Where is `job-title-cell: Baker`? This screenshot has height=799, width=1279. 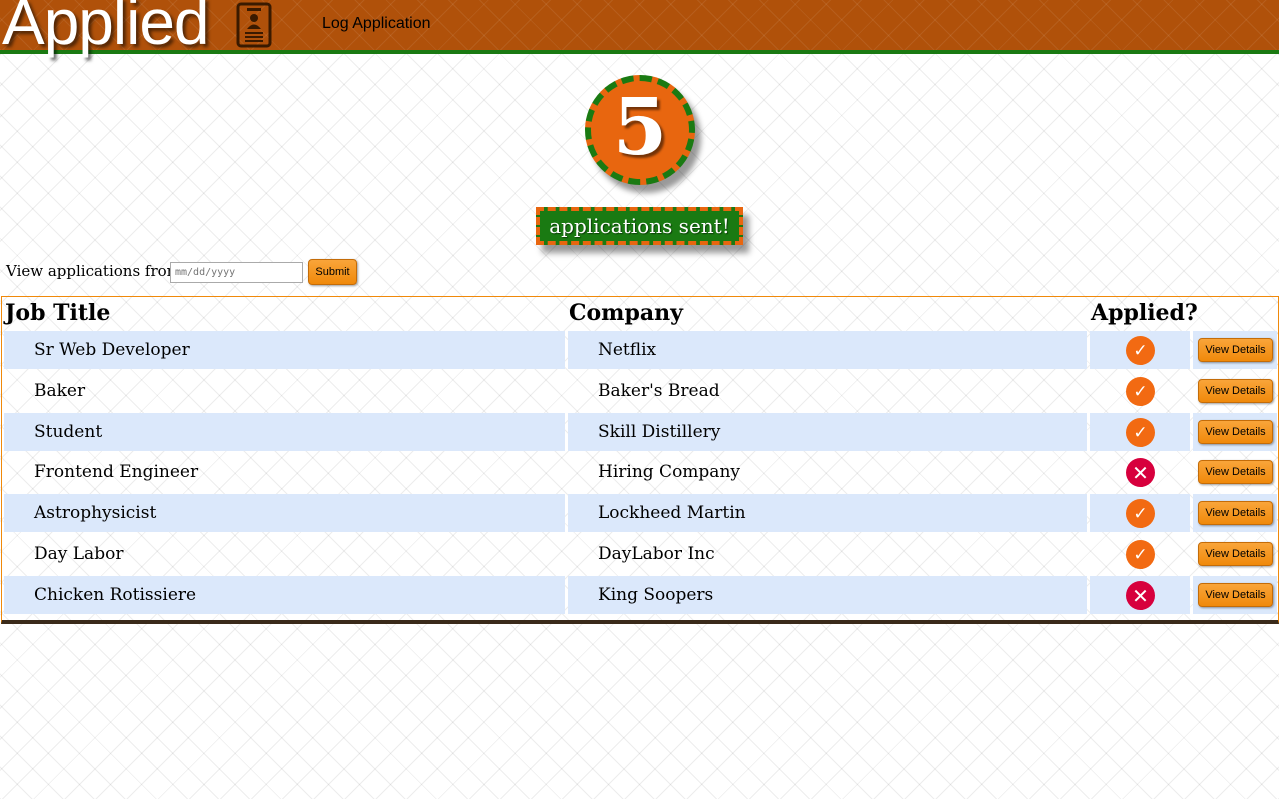 job-title-cell: Baker is located at coordinates (60, 391).